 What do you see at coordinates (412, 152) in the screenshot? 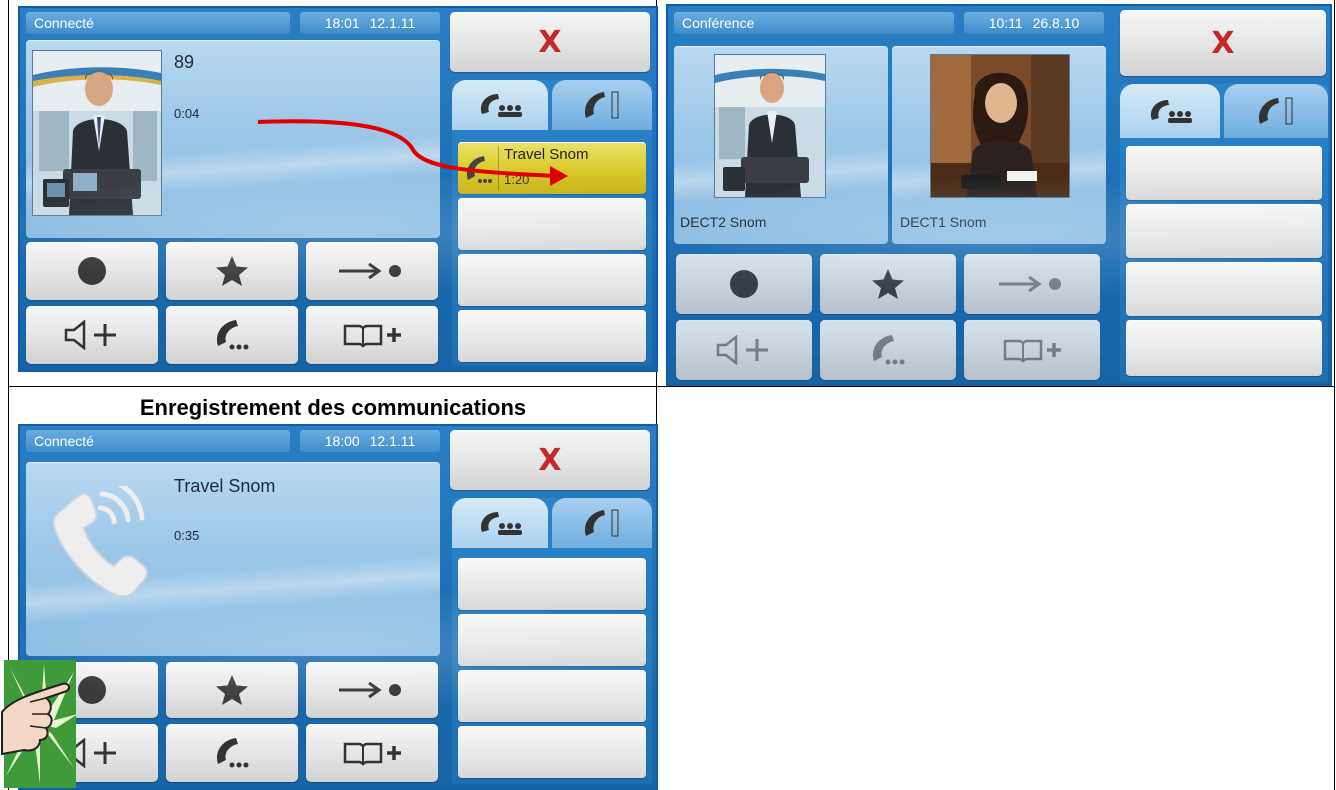
I see `transfer-arrow-icon` at bounding box center [412, 152].